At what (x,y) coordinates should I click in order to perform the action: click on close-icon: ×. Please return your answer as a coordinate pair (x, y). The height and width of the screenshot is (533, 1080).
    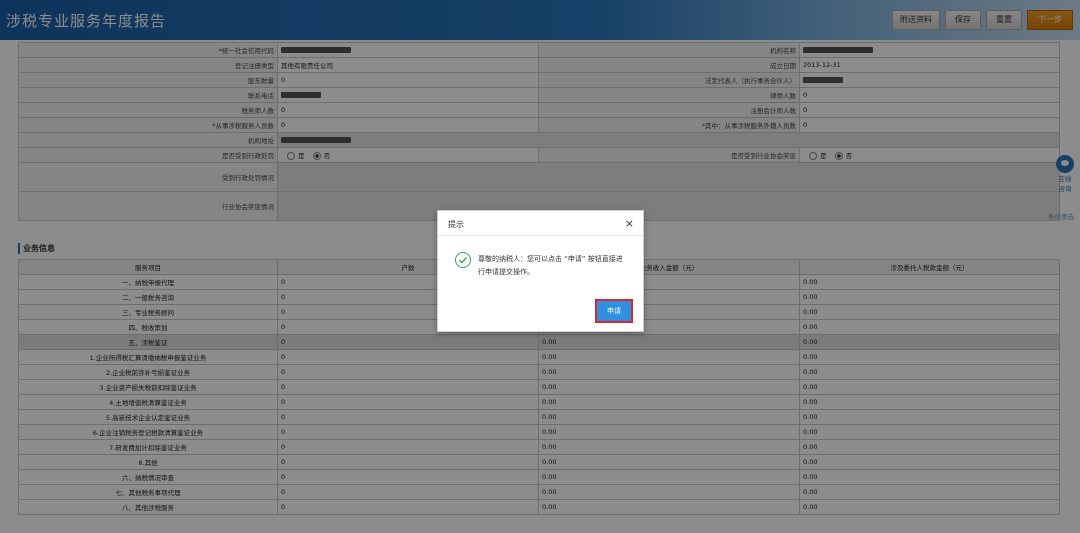
    Looking at the image, I should click on (629, 223).